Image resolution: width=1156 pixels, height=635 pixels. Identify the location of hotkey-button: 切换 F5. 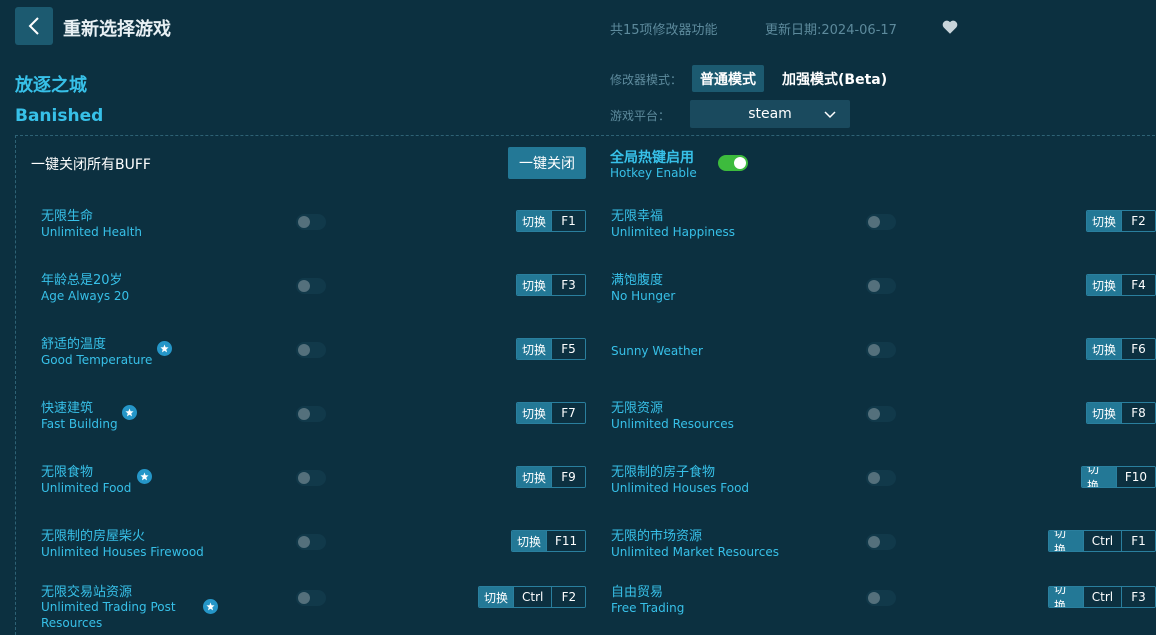
(551, 349).